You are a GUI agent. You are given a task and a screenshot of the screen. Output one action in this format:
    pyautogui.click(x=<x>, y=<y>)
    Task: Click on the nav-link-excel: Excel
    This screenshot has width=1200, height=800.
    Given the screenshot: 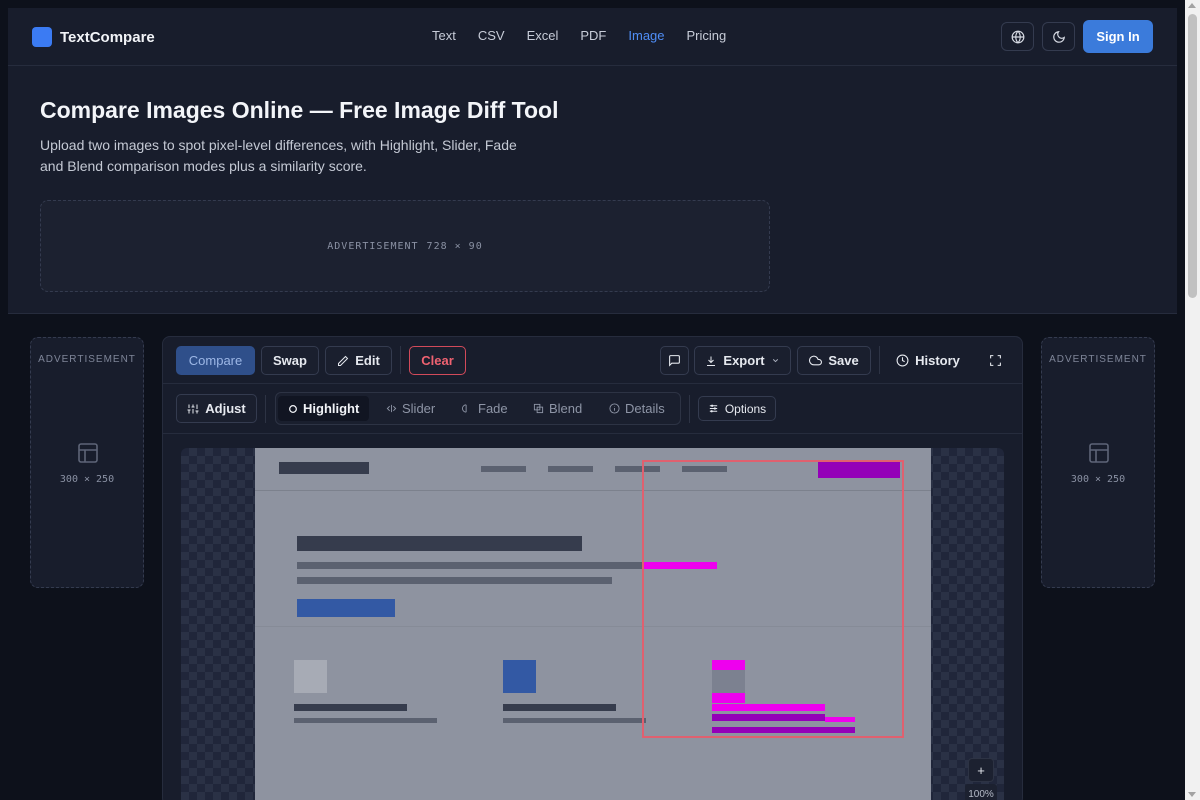 What is the action you would take?
    pyautogui.click(x=543, y=35)
    